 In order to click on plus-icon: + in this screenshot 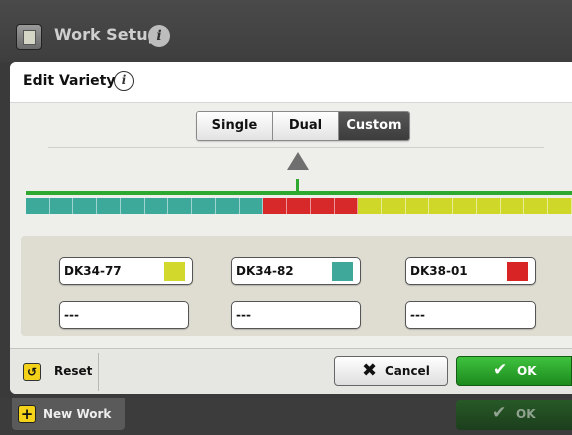, I will do `click(27, 414)`.